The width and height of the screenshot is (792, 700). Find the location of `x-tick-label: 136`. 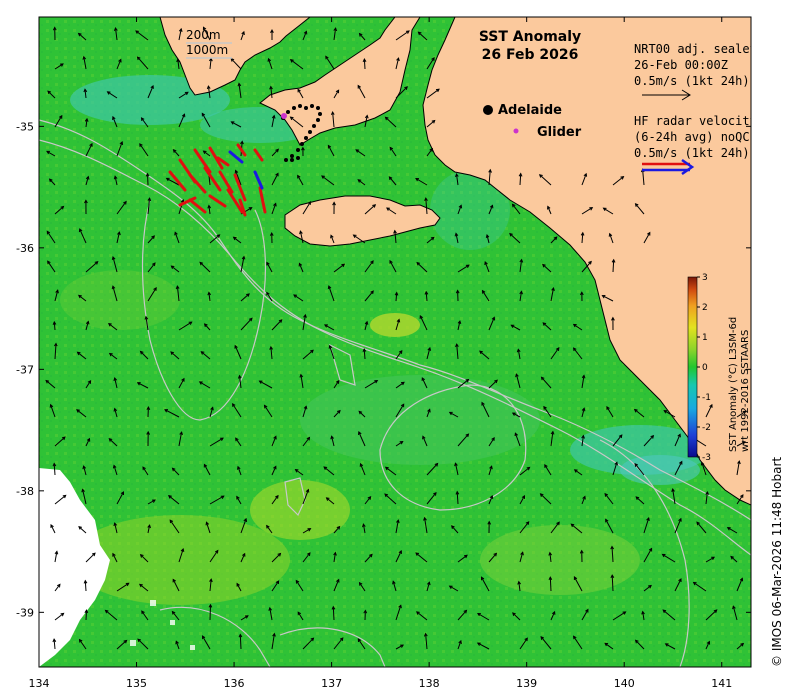

x-tick-label: 136 is located at coordinates (234, 683).